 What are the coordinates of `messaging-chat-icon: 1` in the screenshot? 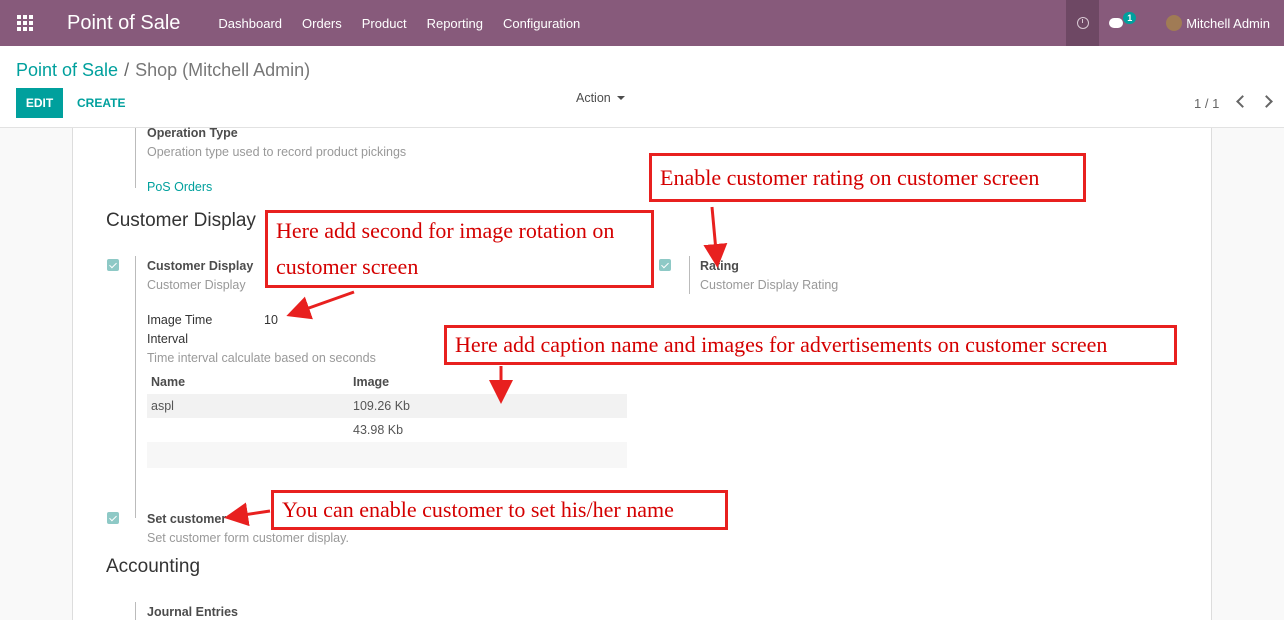 It's located at (1124, 23).